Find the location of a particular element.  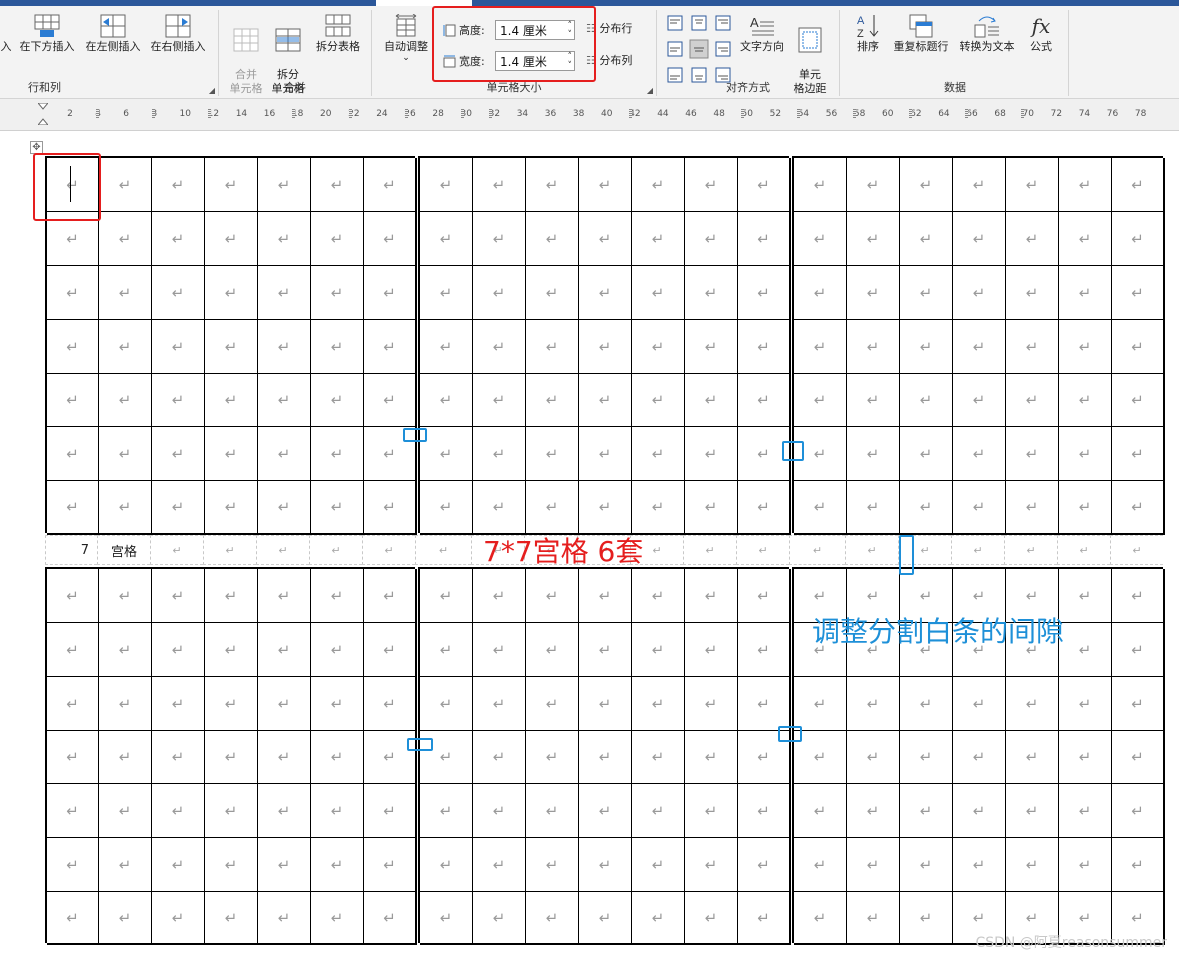

gap-label-number: 7 is located at coordinates (71, 550).